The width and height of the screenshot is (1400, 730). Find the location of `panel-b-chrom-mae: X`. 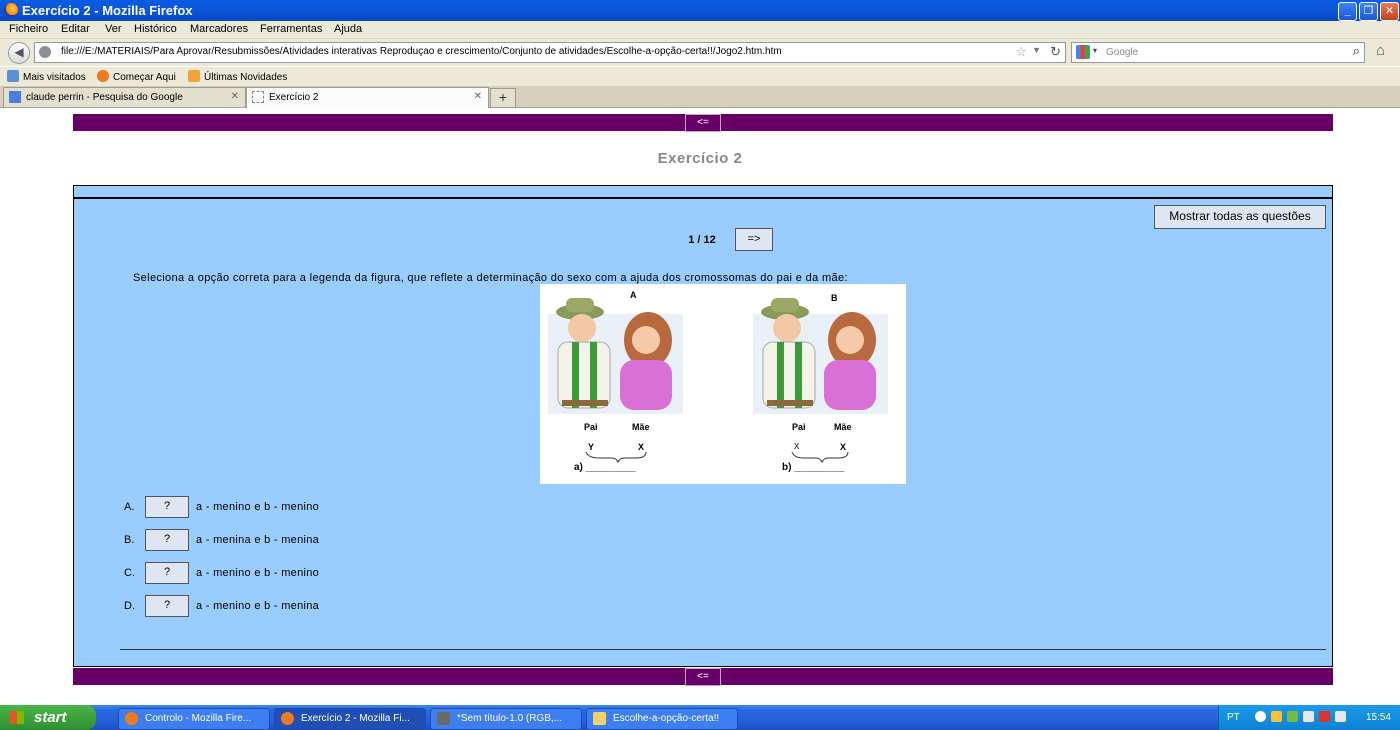

panel-b-chrom-mae: X is located at coordinates (843, 447).